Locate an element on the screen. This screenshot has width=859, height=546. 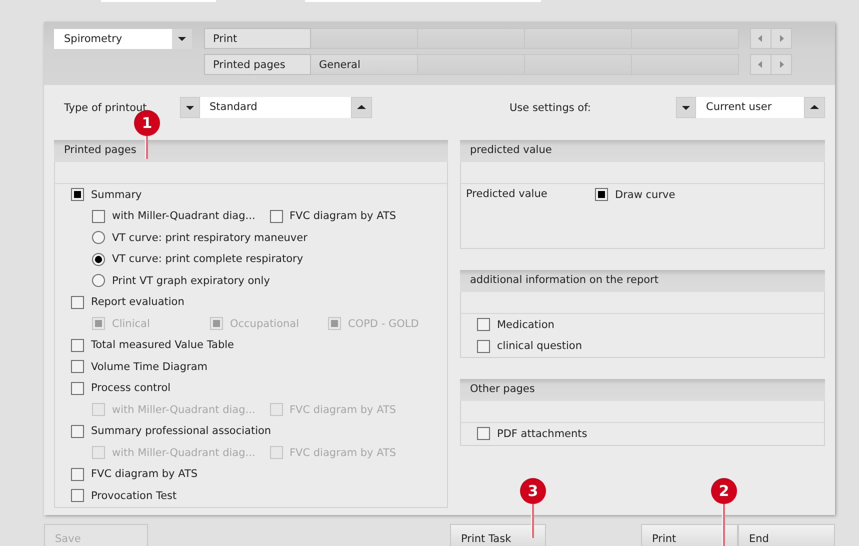
option-label: Total measured Value Table is located at coordinates (162, 345).